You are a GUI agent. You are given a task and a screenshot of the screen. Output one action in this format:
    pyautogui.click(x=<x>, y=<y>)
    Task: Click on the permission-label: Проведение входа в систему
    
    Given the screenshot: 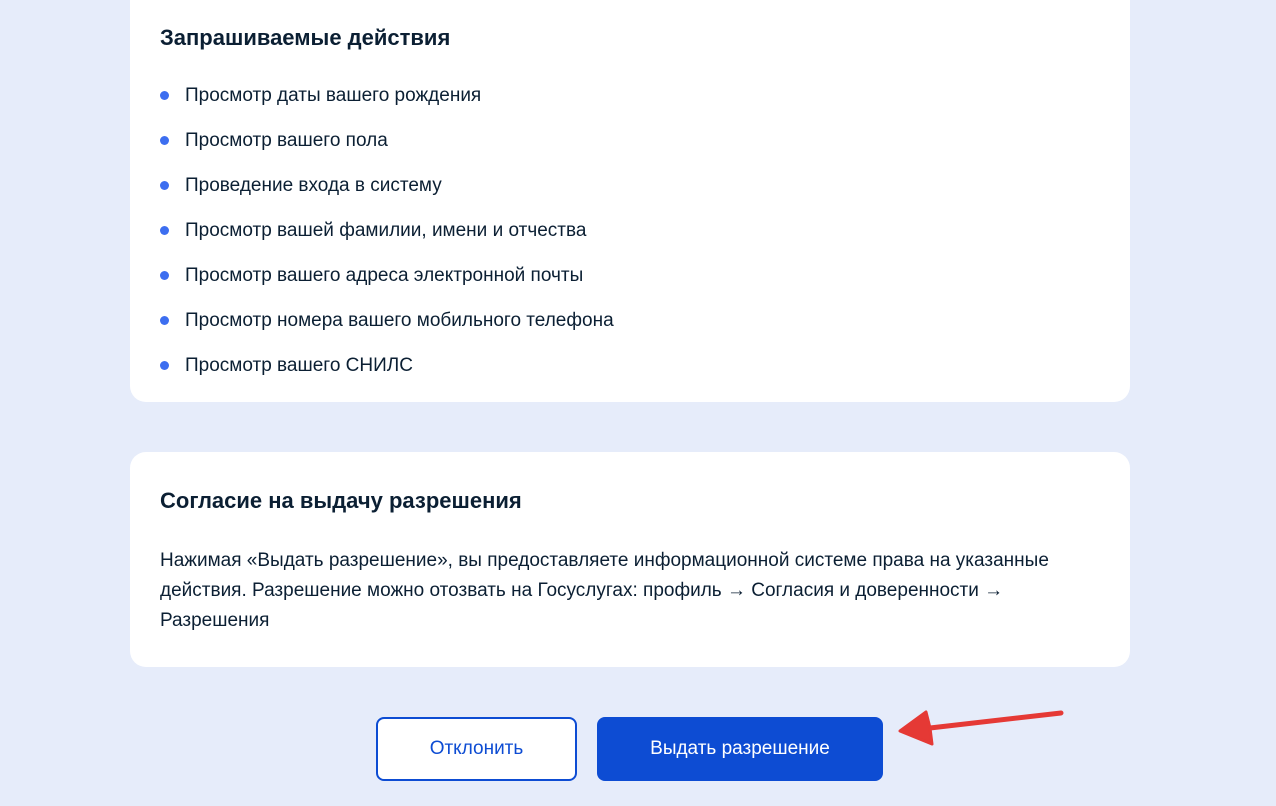 What is the action you would take?
    pyautogui.click(x=313, y=185)
    